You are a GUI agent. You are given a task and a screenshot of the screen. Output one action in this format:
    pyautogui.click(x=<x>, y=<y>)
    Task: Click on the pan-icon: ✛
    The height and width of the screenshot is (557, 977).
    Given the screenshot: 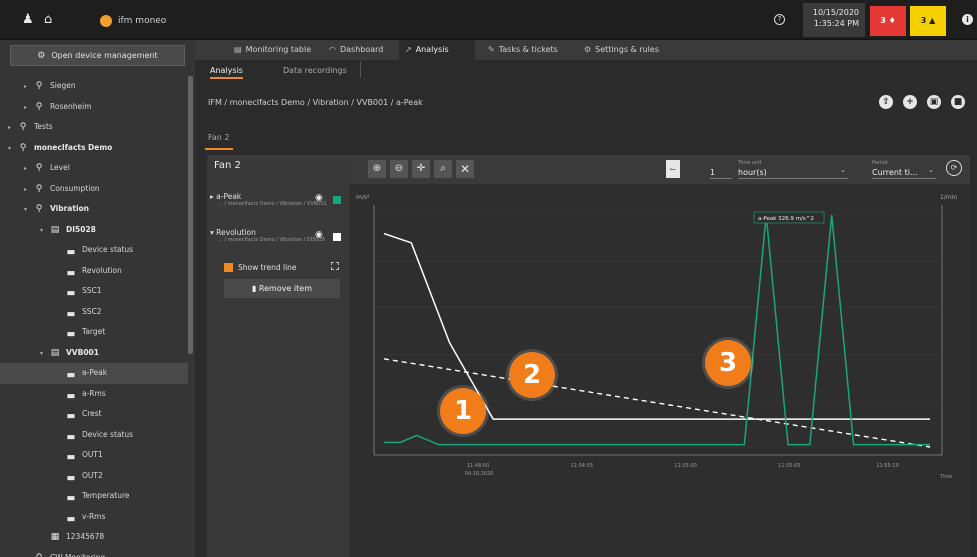 What is the action you would take?
    pyautogui.click(x=421, y=169)
    